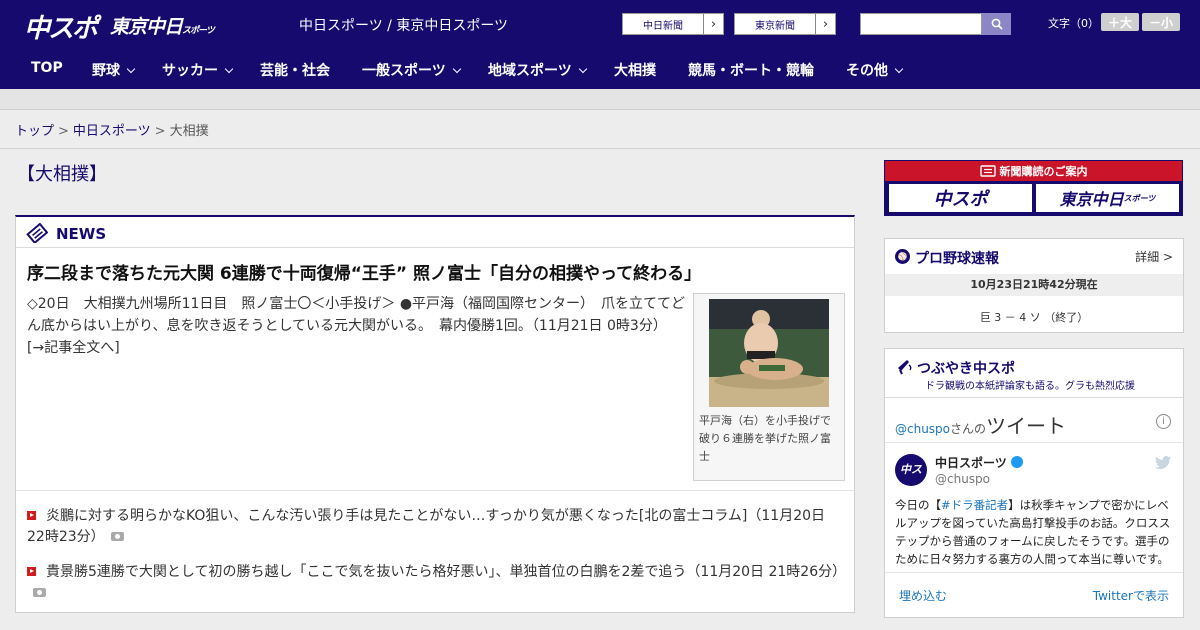 The width and height of the screenshot is (1200, 630). I want to click on info-icon: i, so click(1163, 421).